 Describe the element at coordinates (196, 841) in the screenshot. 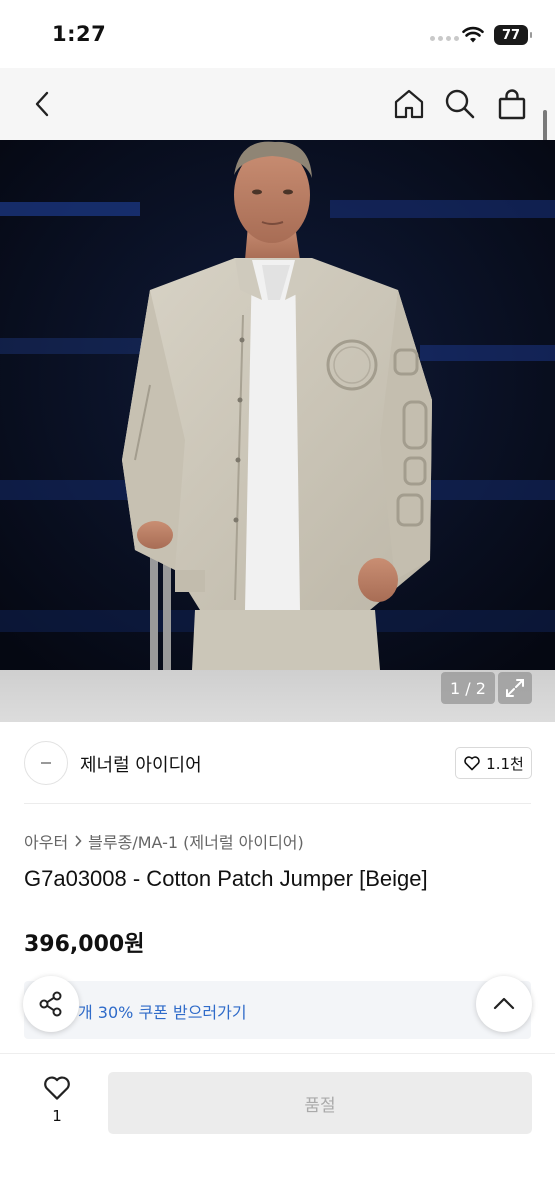

I see `breadcrumb-subcategory: 블루종/MA-1 (제너럴 아이디어)` at that location.